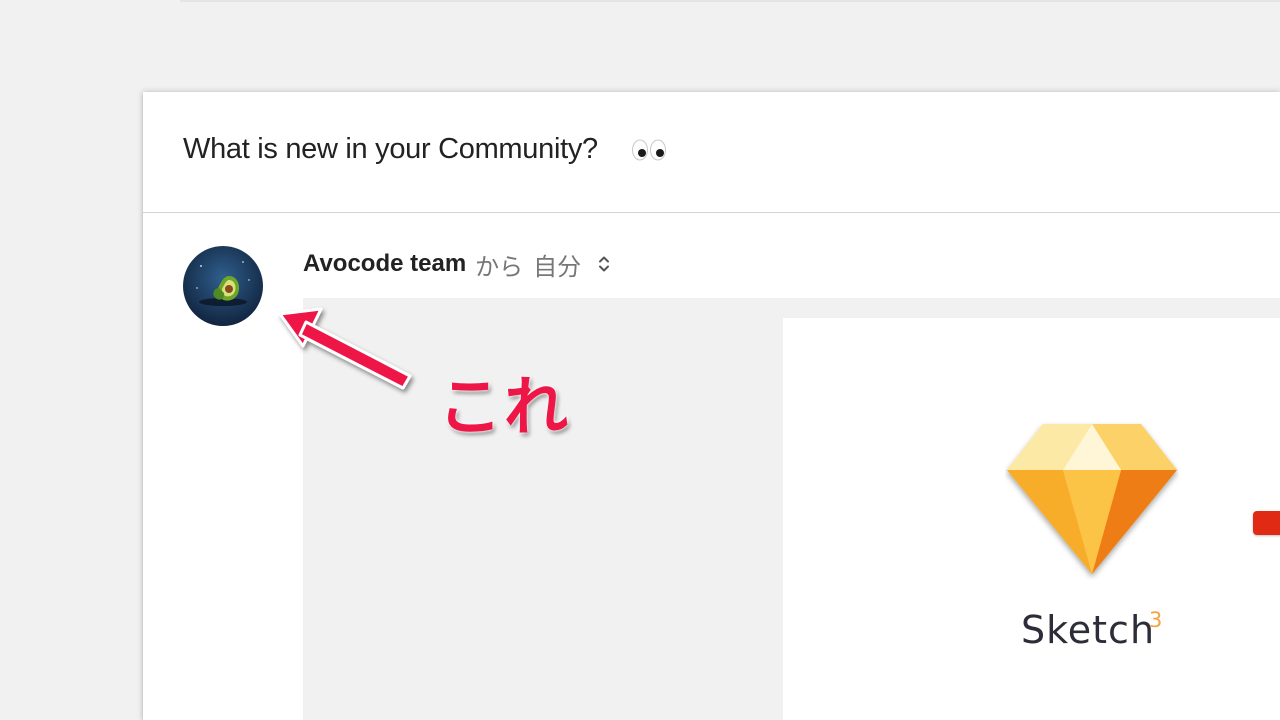 The image size is (1280, 720). Describe the element at coordinates (1092, 499) in the screenshot. I see `sketch-diamond-icon` at that location.